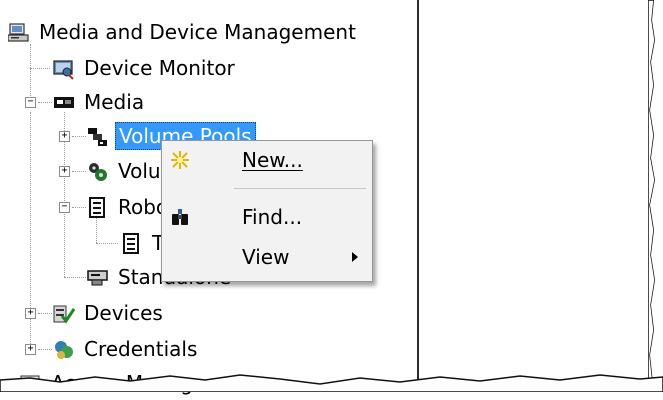 The image size is (663, 400). I want to click on tree-item-media: Media, so click(100, 102).